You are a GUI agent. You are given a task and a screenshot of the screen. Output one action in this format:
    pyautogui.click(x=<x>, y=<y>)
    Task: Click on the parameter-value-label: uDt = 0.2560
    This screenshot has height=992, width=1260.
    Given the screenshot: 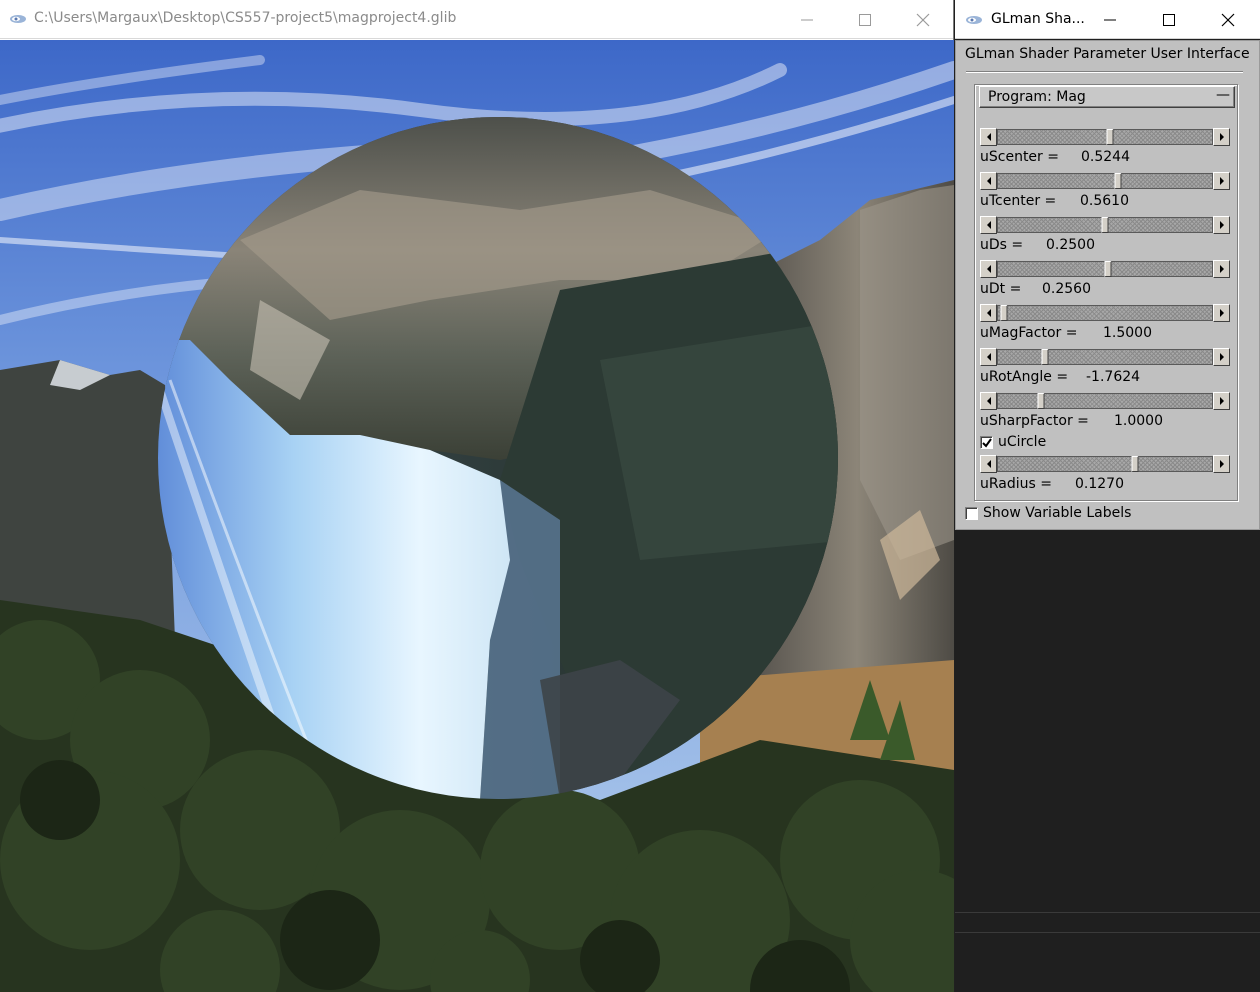 What is the action you would take?
    pyautogui.click(x=1035, y=289)
    